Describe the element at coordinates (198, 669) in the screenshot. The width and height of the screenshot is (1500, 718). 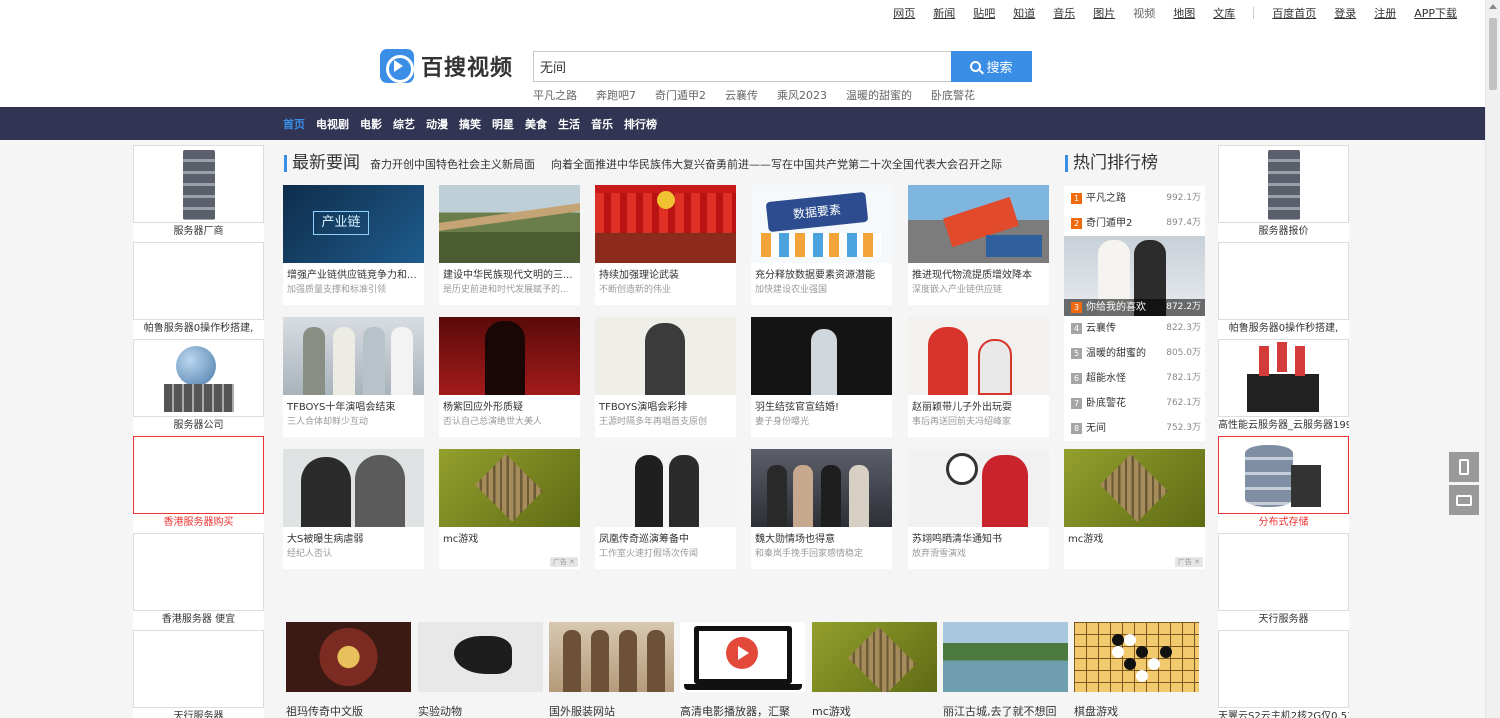
I see `server-shelf-image` at that location.